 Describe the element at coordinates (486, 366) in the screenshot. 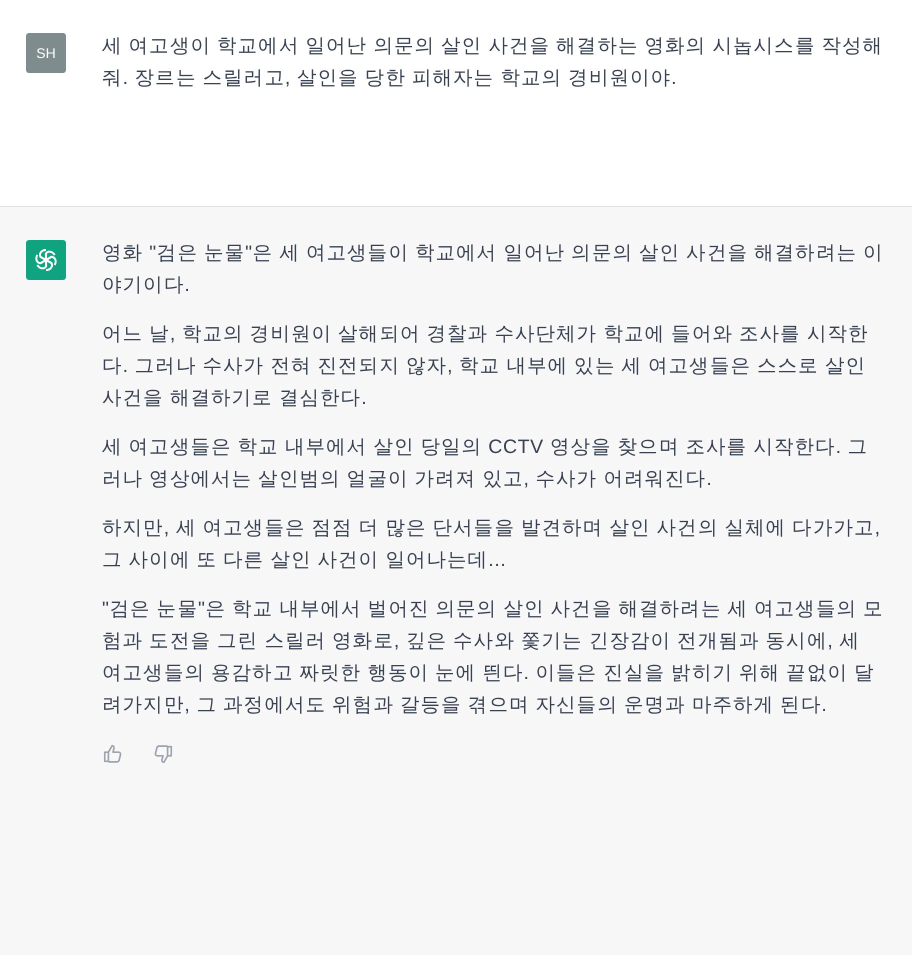

I see `message-text: 어느 날, 학교의 경비원이 살해되어 경찰과 수사단체가 학교에 들어와 조사를 시작한다. 그러나 수사가 전혀 진전되지 않자, 학교 내부에 있는 세 여고생들은 스스로 살인 사건을 해결하기로 결심한다.` at that location.